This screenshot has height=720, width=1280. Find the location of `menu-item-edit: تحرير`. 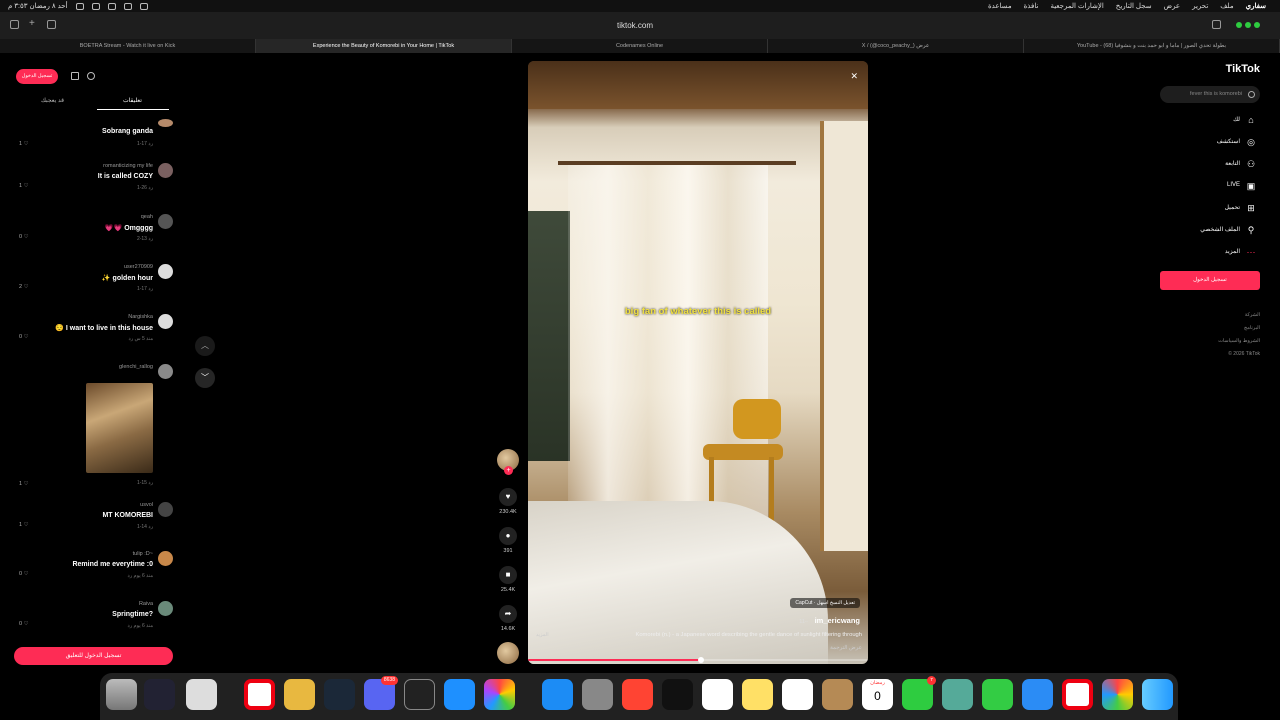

menu-item-edit: تحرير is located at coordinates (1200, 6).